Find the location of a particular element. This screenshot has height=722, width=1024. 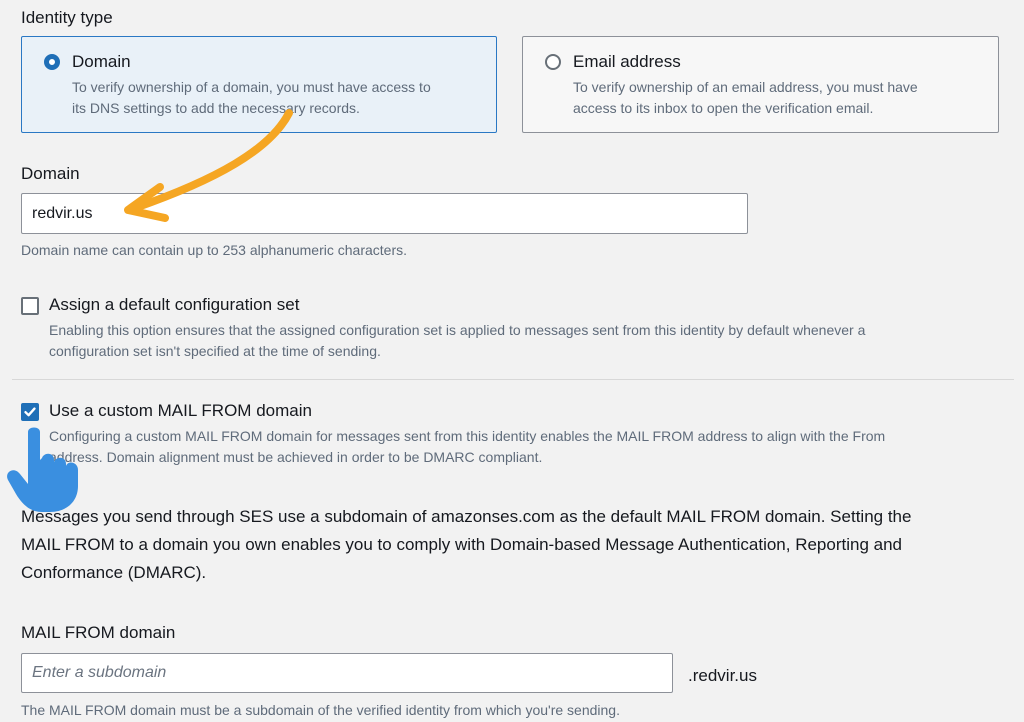

curved-arrow-annotation is located at coordinates (208, 165).